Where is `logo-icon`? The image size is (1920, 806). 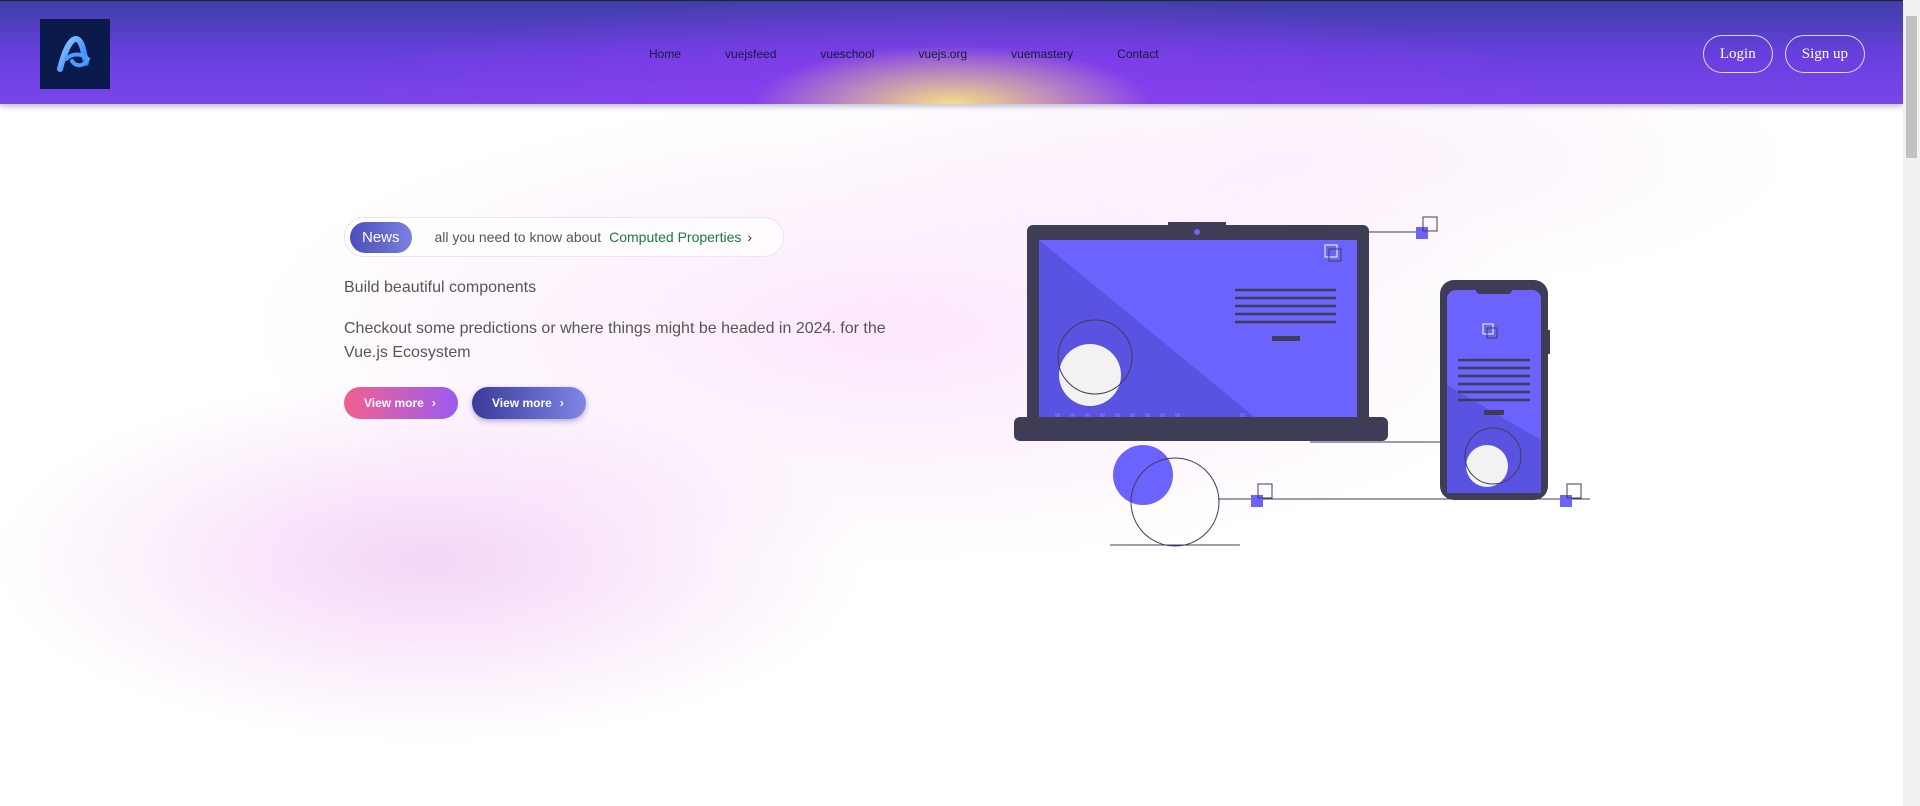 logo-icon is located at coordinates (74, 53).